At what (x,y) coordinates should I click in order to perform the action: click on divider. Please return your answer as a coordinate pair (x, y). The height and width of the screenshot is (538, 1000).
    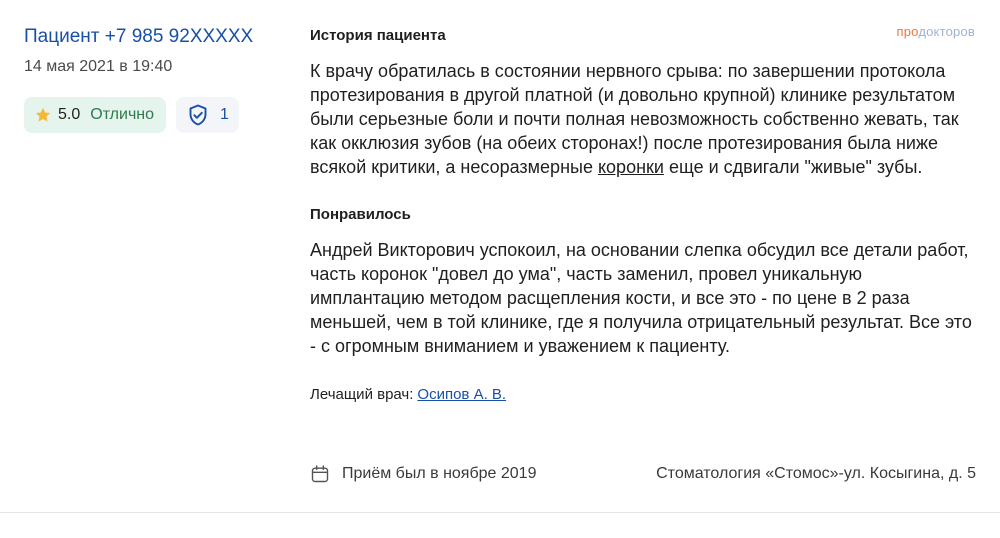
    Looking at the image, I should click on (500, 512).